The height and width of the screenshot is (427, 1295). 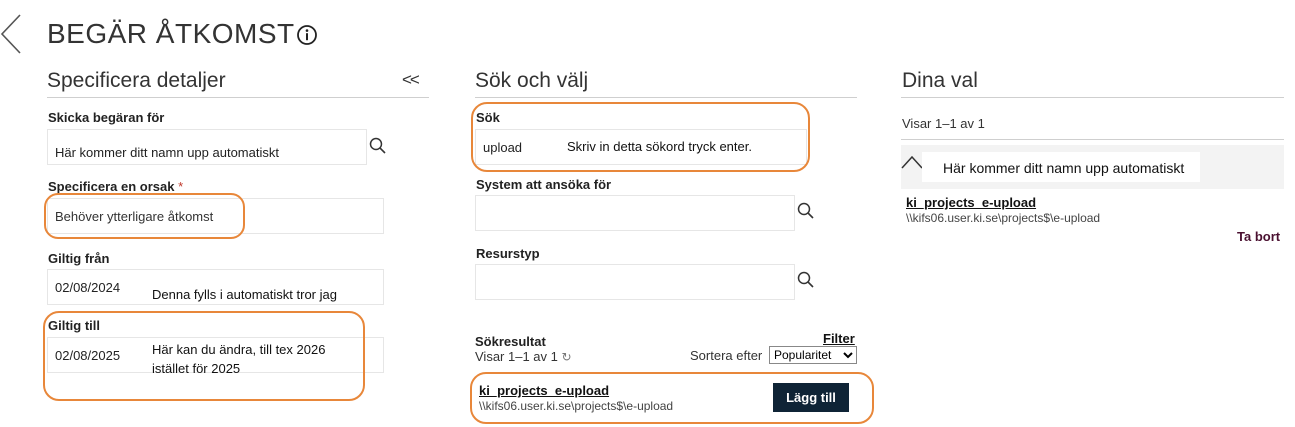 I want to click on request-for-field: Här kommer ditt namn upp automatiskt, so click(x=207, y=147).